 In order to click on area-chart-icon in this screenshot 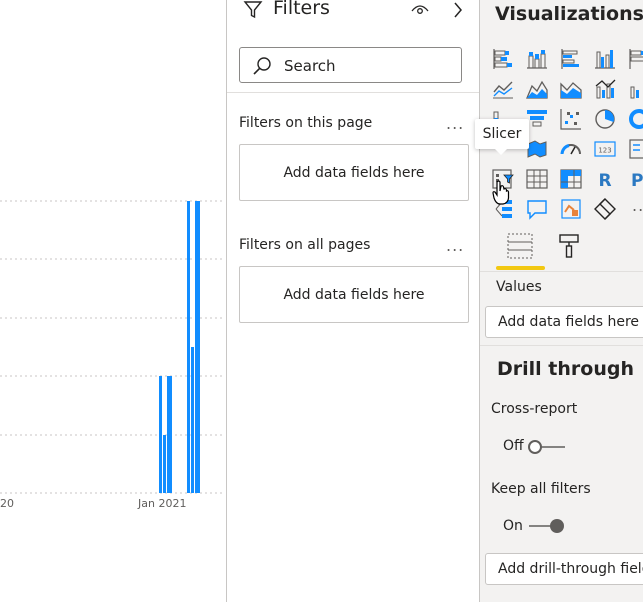, I will do `click(537, 89)`.